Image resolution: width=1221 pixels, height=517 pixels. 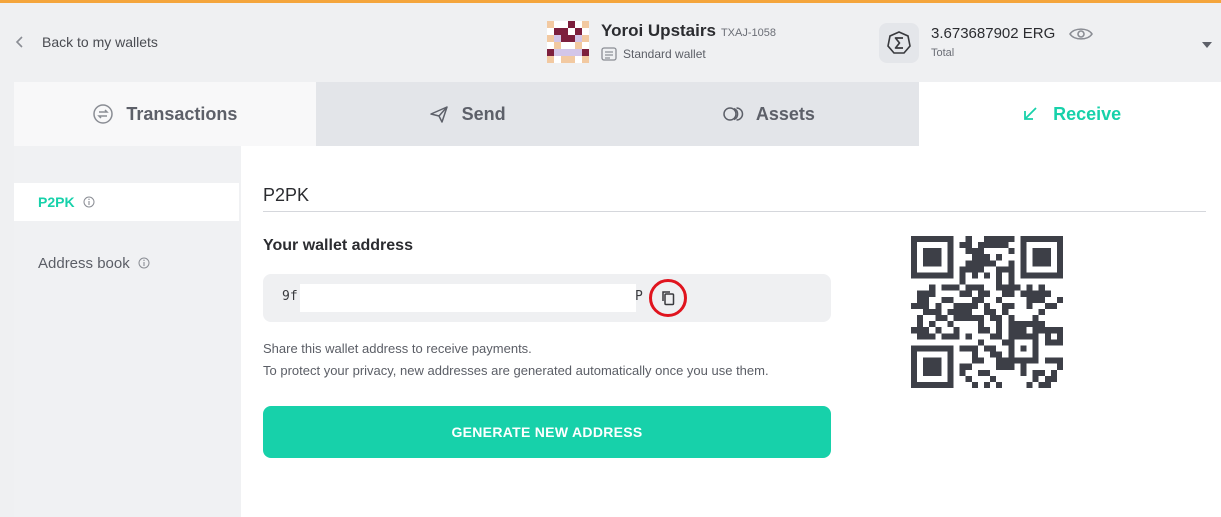 I want to click on balance-amount: 3.673687902 ERG, so click(x=993, y=33).